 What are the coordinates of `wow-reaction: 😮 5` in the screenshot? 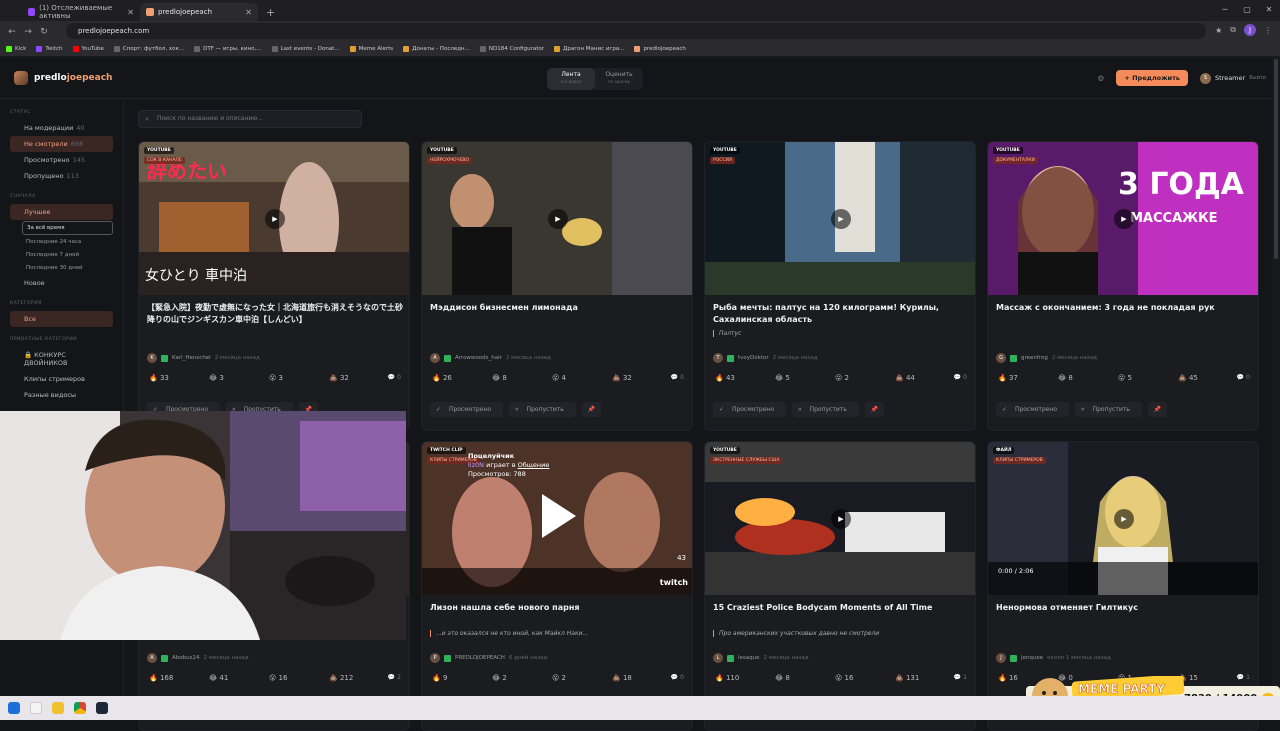 It's located at (1148, 378).